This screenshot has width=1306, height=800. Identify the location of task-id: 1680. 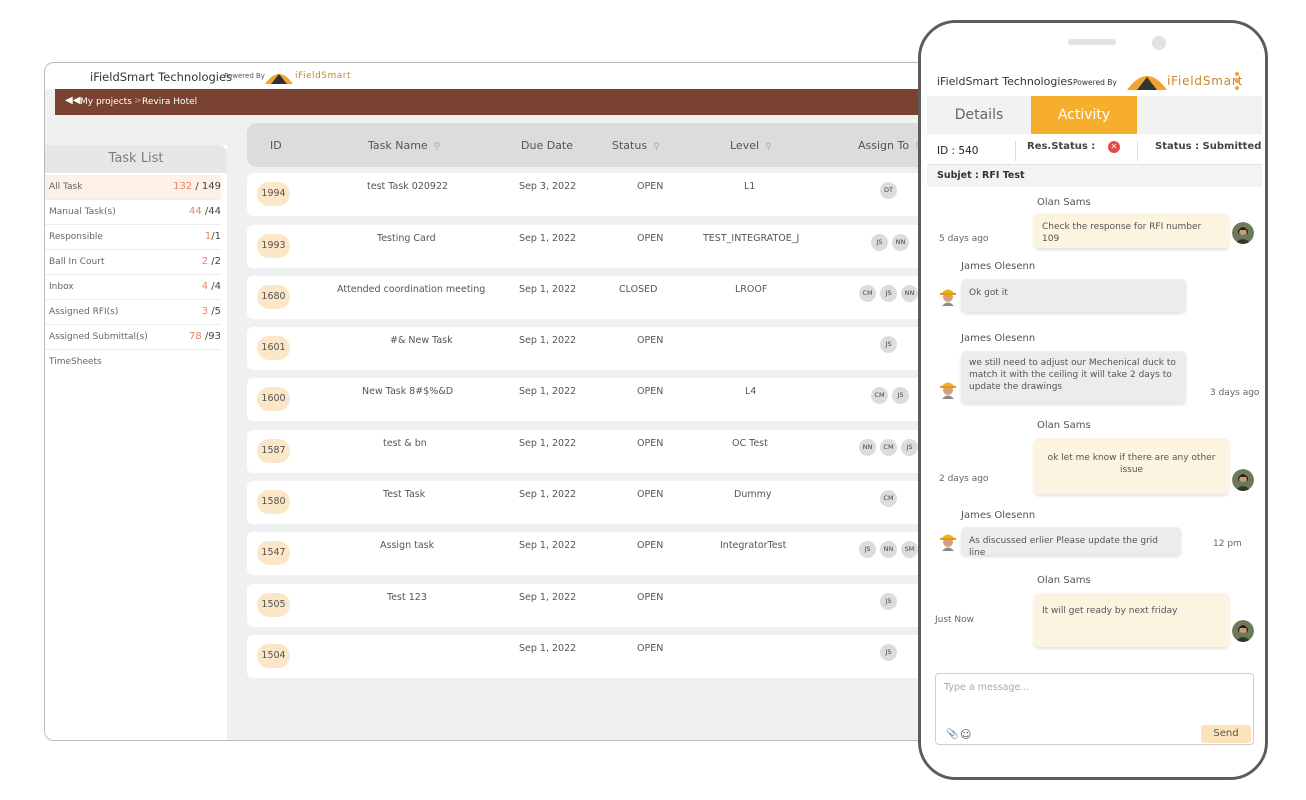
(273, 297).